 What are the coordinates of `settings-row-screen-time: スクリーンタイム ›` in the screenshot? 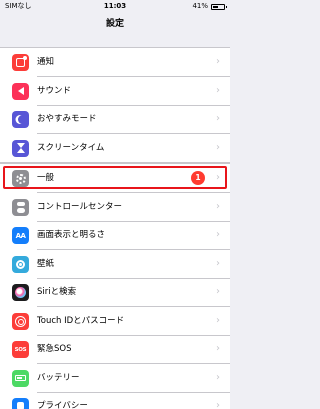 It's located at (115, 148).